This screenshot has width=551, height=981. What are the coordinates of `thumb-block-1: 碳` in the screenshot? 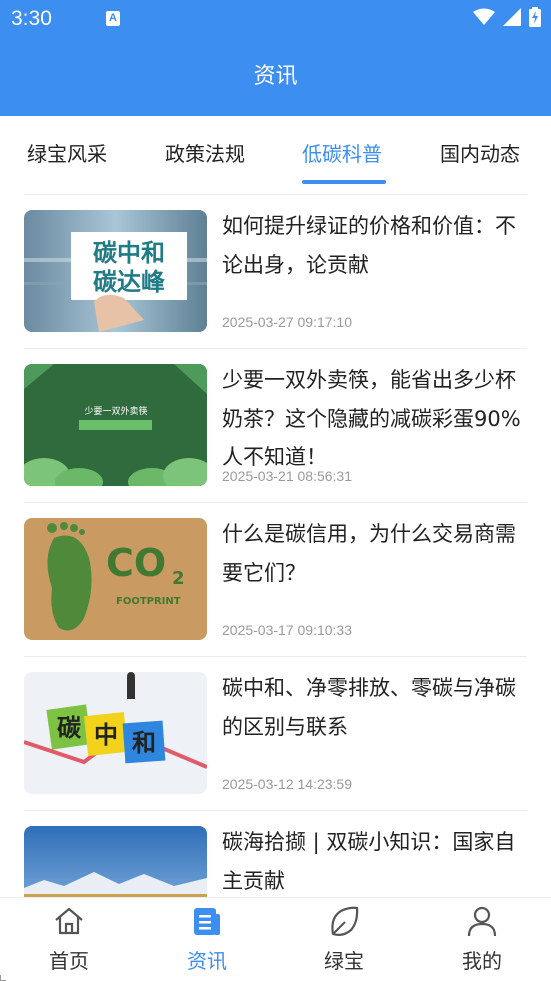 It's located at (69, 728).